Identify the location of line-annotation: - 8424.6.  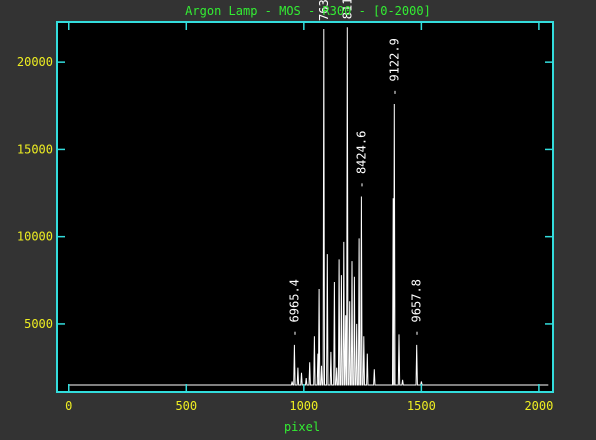
(361, 160).